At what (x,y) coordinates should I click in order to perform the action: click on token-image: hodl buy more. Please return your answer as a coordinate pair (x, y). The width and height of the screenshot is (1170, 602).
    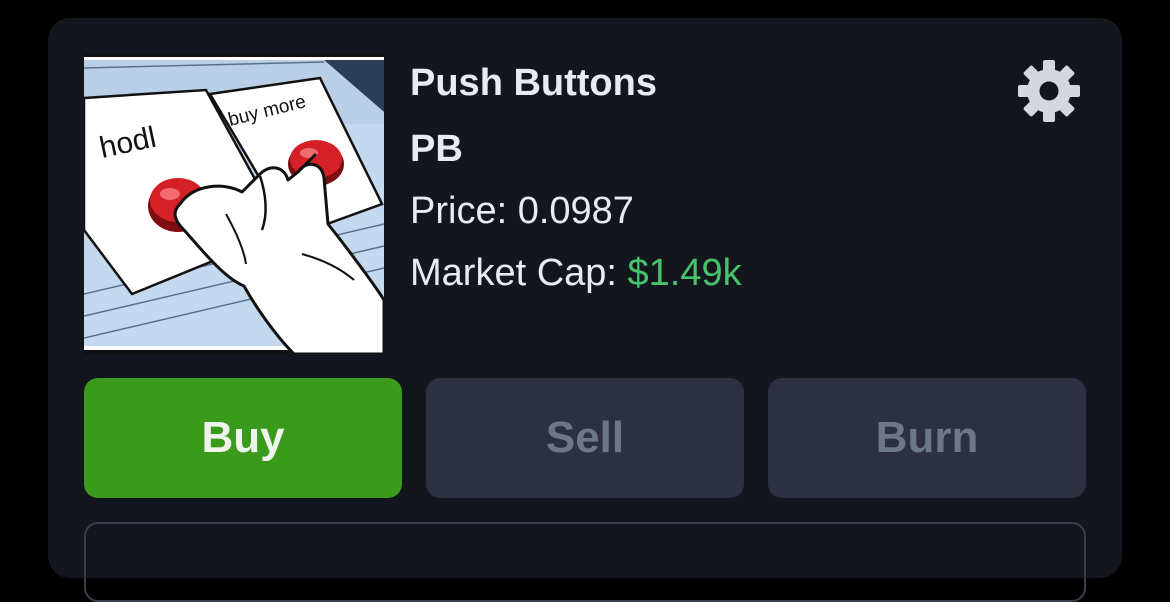
    Looking at the image, I should click on (234, 204).